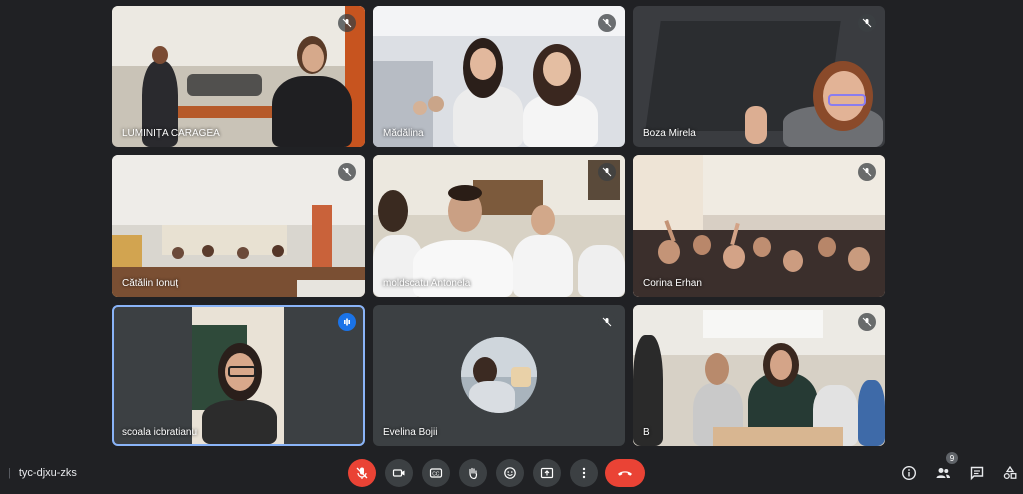 Image resolution: width=1023 pixels, height=494 pixels. I want to click on participant-name: moldscatu Antonela, so click(427, 283).